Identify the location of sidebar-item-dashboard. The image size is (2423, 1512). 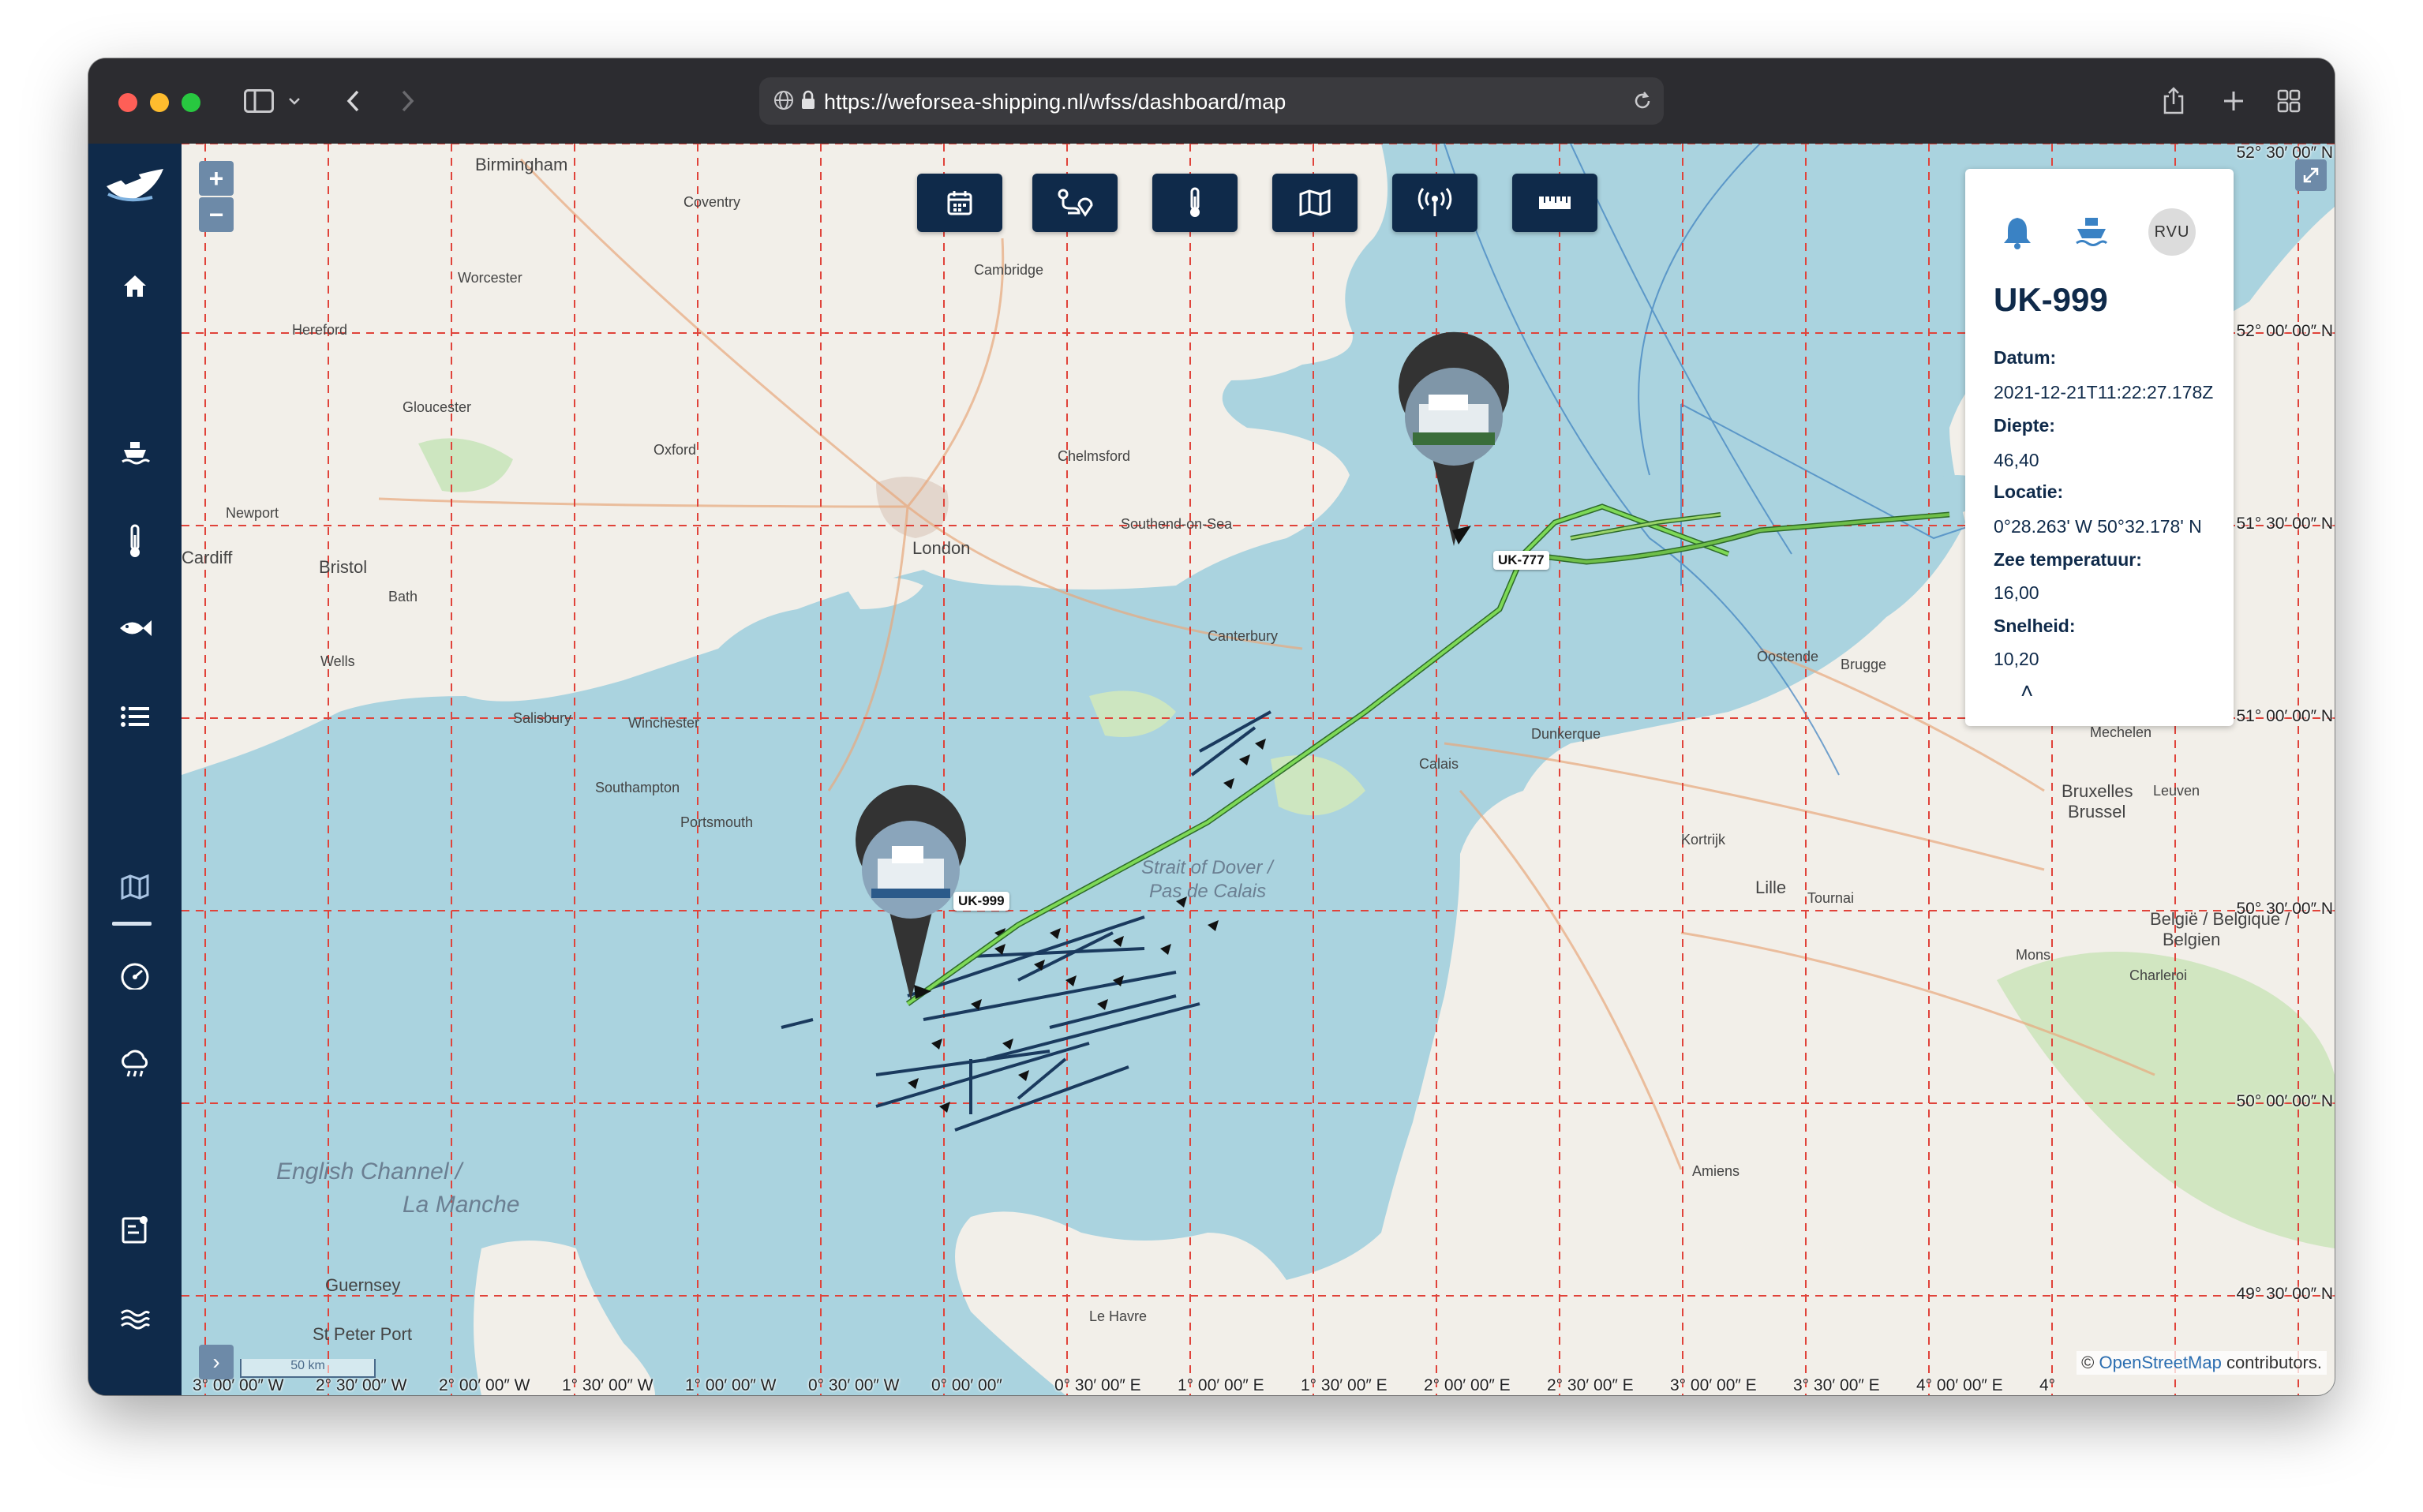
(135, 976).